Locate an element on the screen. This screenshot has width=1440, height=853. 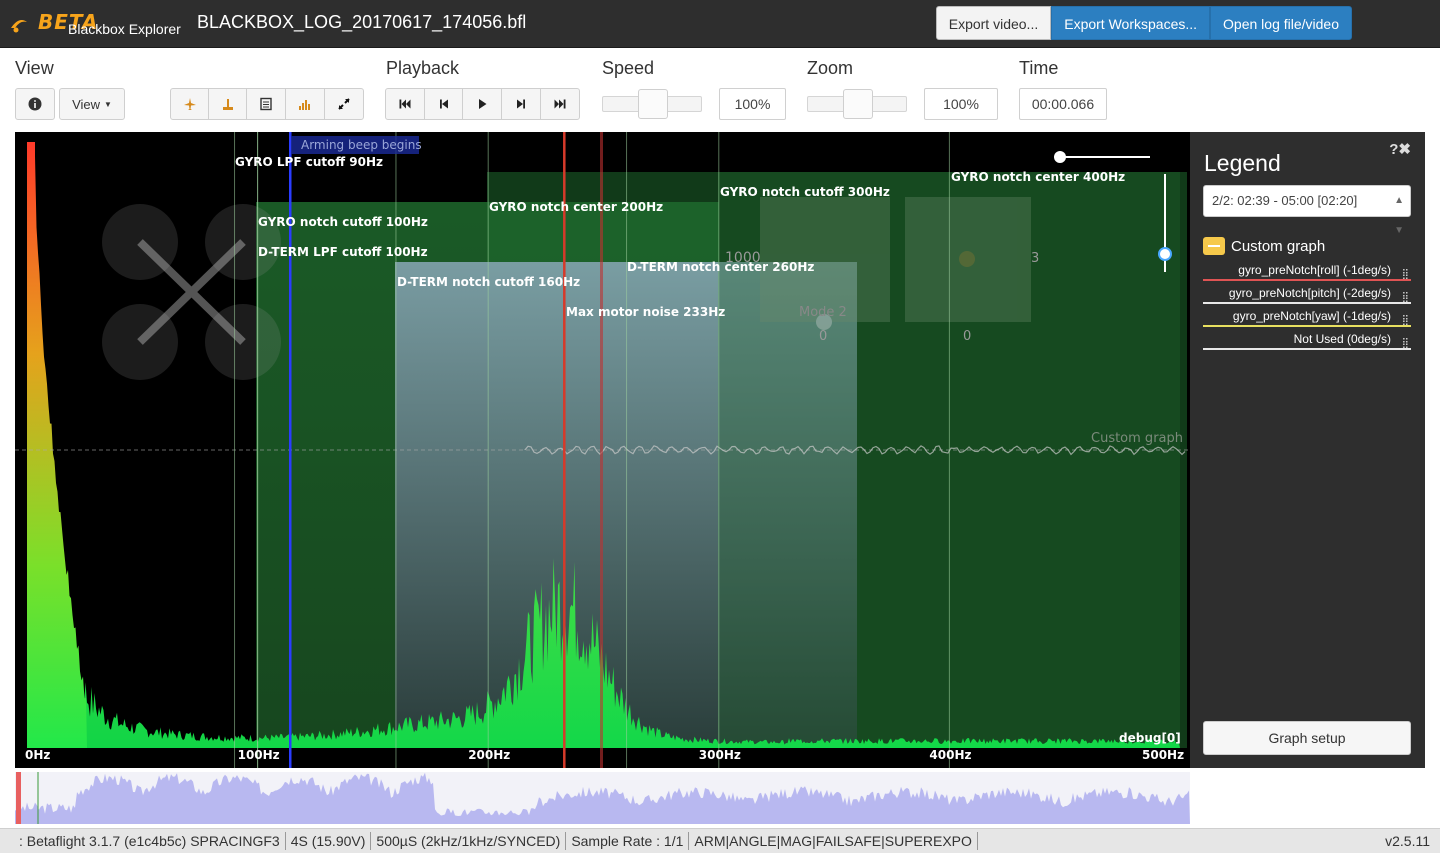
legend-field-label: gyro_preNotch[roll] (-1deg/s) is located at coordinates (1314, 270).